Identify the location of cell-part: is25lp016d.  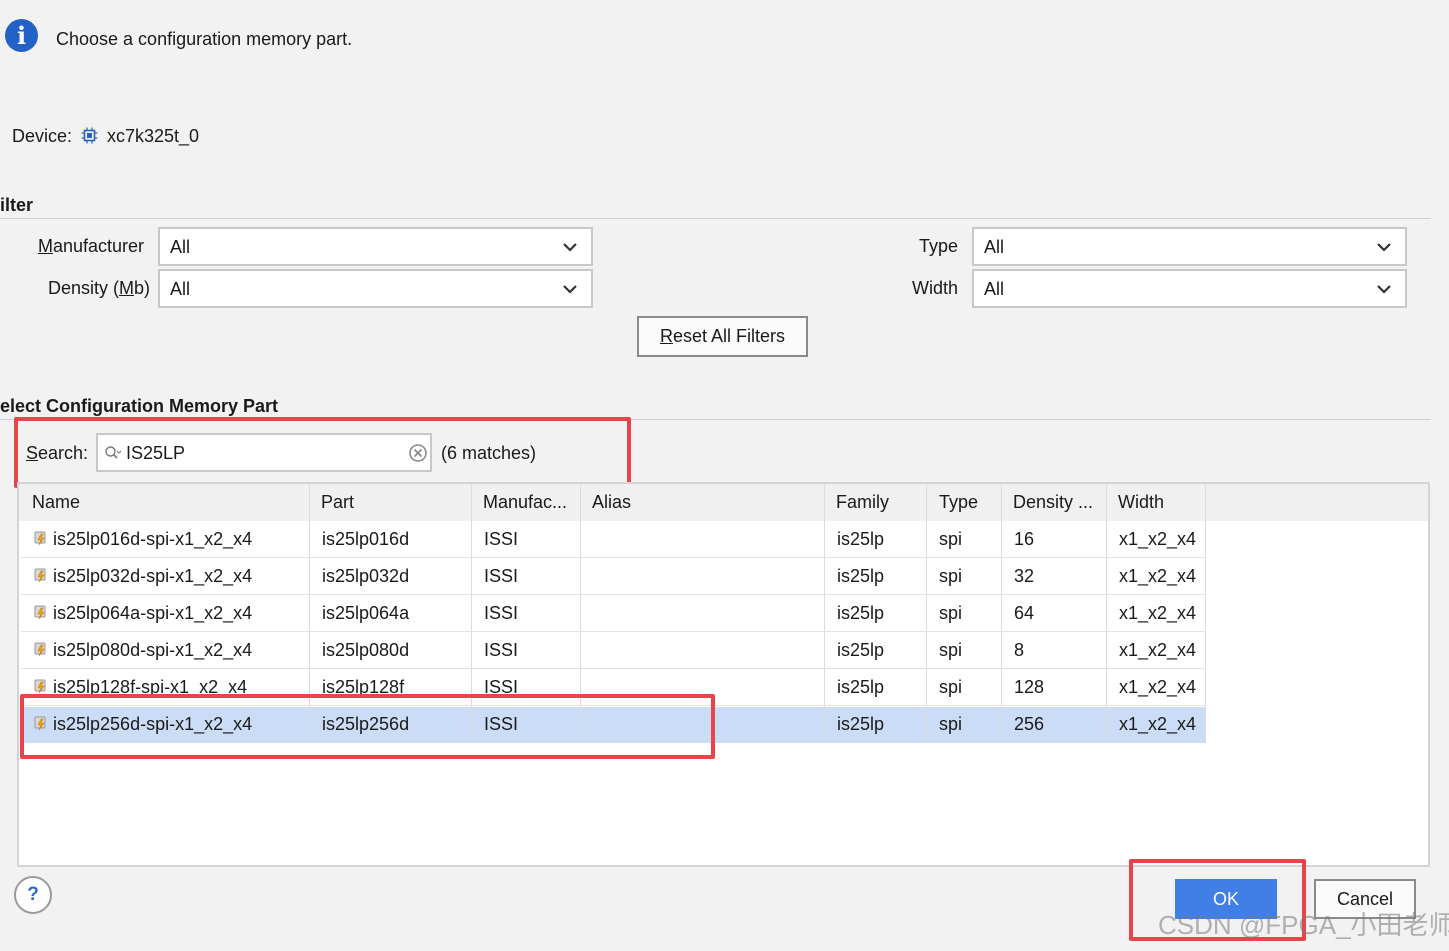
(366, 539).